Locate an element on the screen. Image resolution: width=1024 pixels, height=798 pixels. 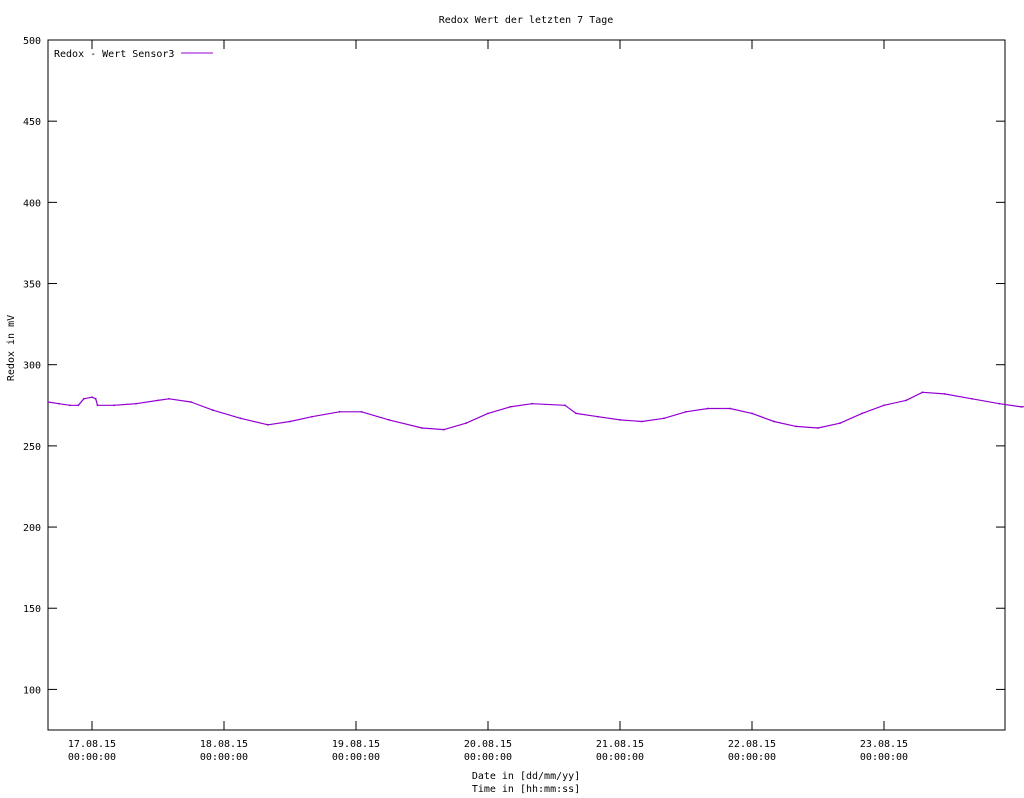
series-line is located at coordinates (535, 411).